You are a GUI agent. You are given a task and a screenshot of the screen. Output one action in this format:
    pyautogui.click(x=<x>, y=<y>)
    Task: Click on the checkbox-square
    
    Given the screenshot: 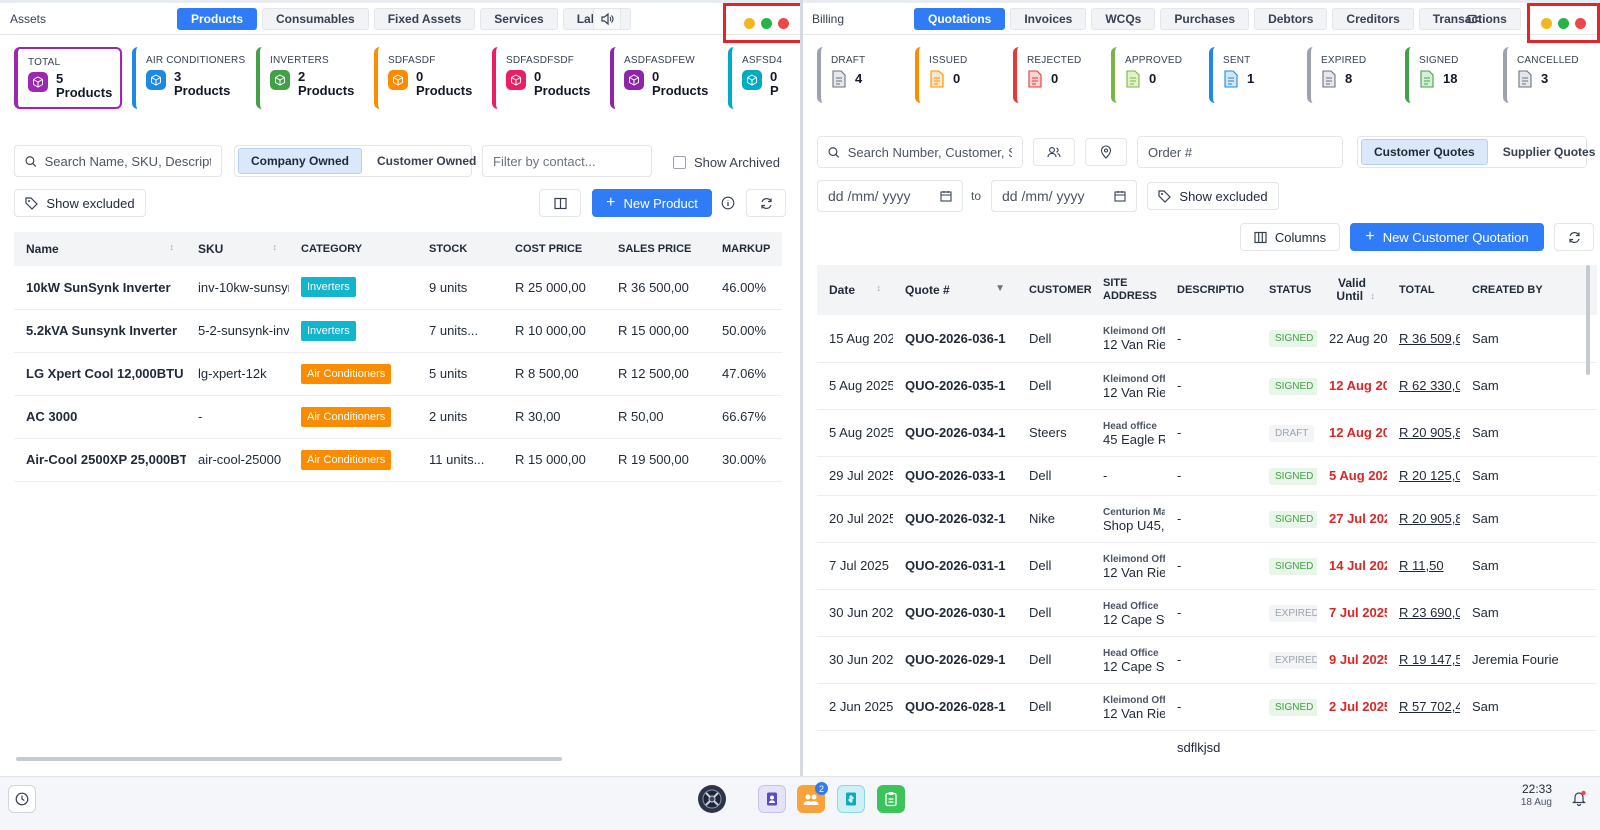 What is the action you would take?
    pyautogui.click(x=679, y=162)
    